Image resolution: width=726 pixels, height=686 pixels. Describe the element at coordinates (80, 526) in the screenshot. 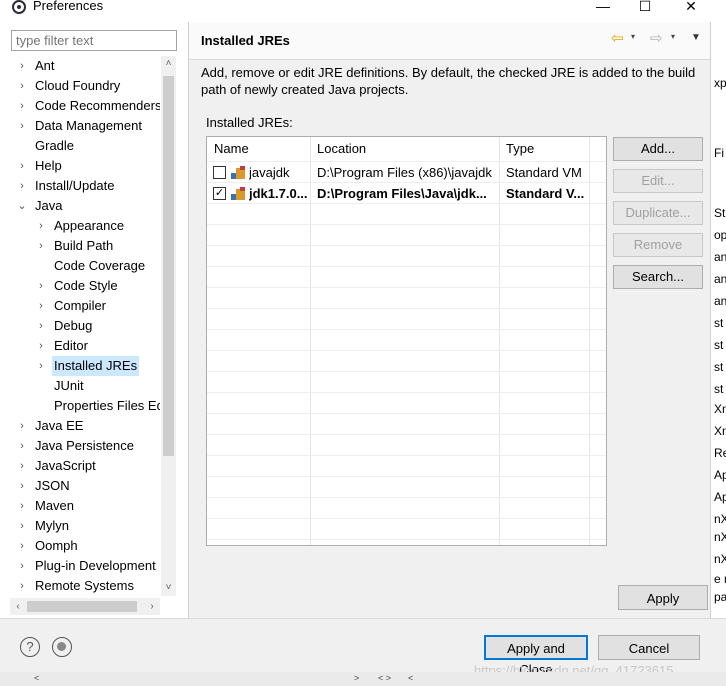

I see `tree-item: › Mylyn` at that location.